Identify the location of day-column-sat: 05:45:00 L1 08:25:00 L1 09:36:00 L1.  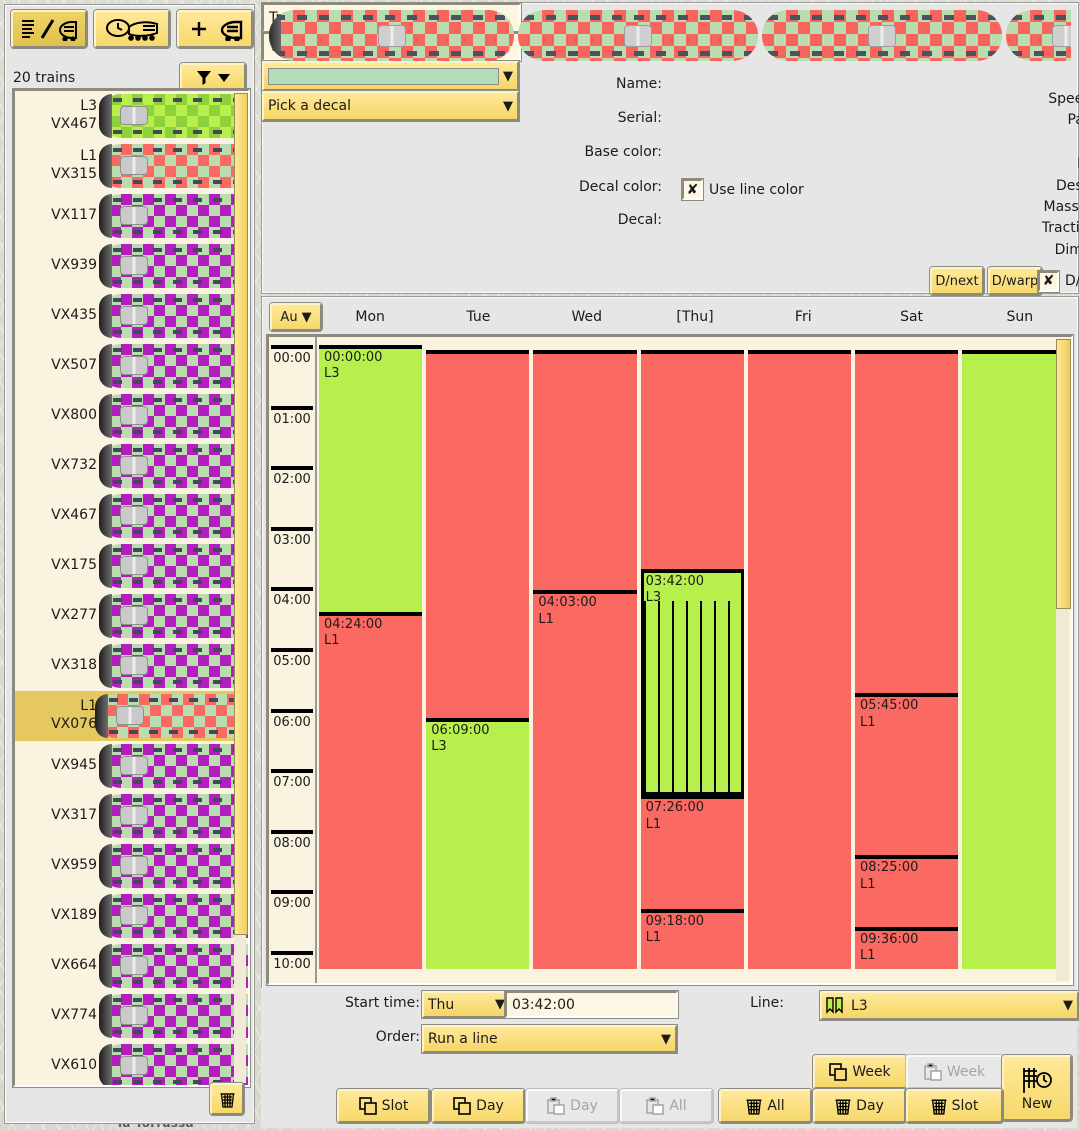
(907, 660).